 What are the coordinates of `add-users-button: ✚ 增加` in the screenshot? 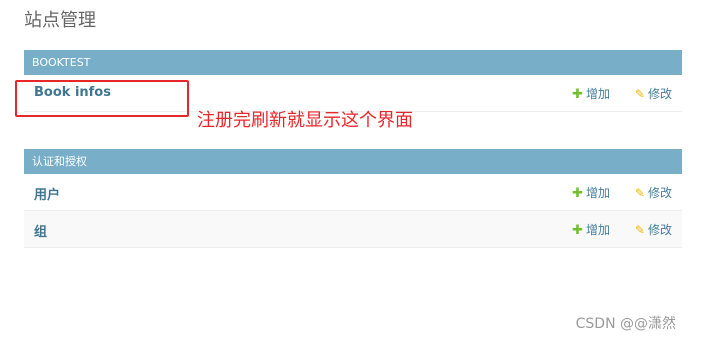 It's located at (591, 192).